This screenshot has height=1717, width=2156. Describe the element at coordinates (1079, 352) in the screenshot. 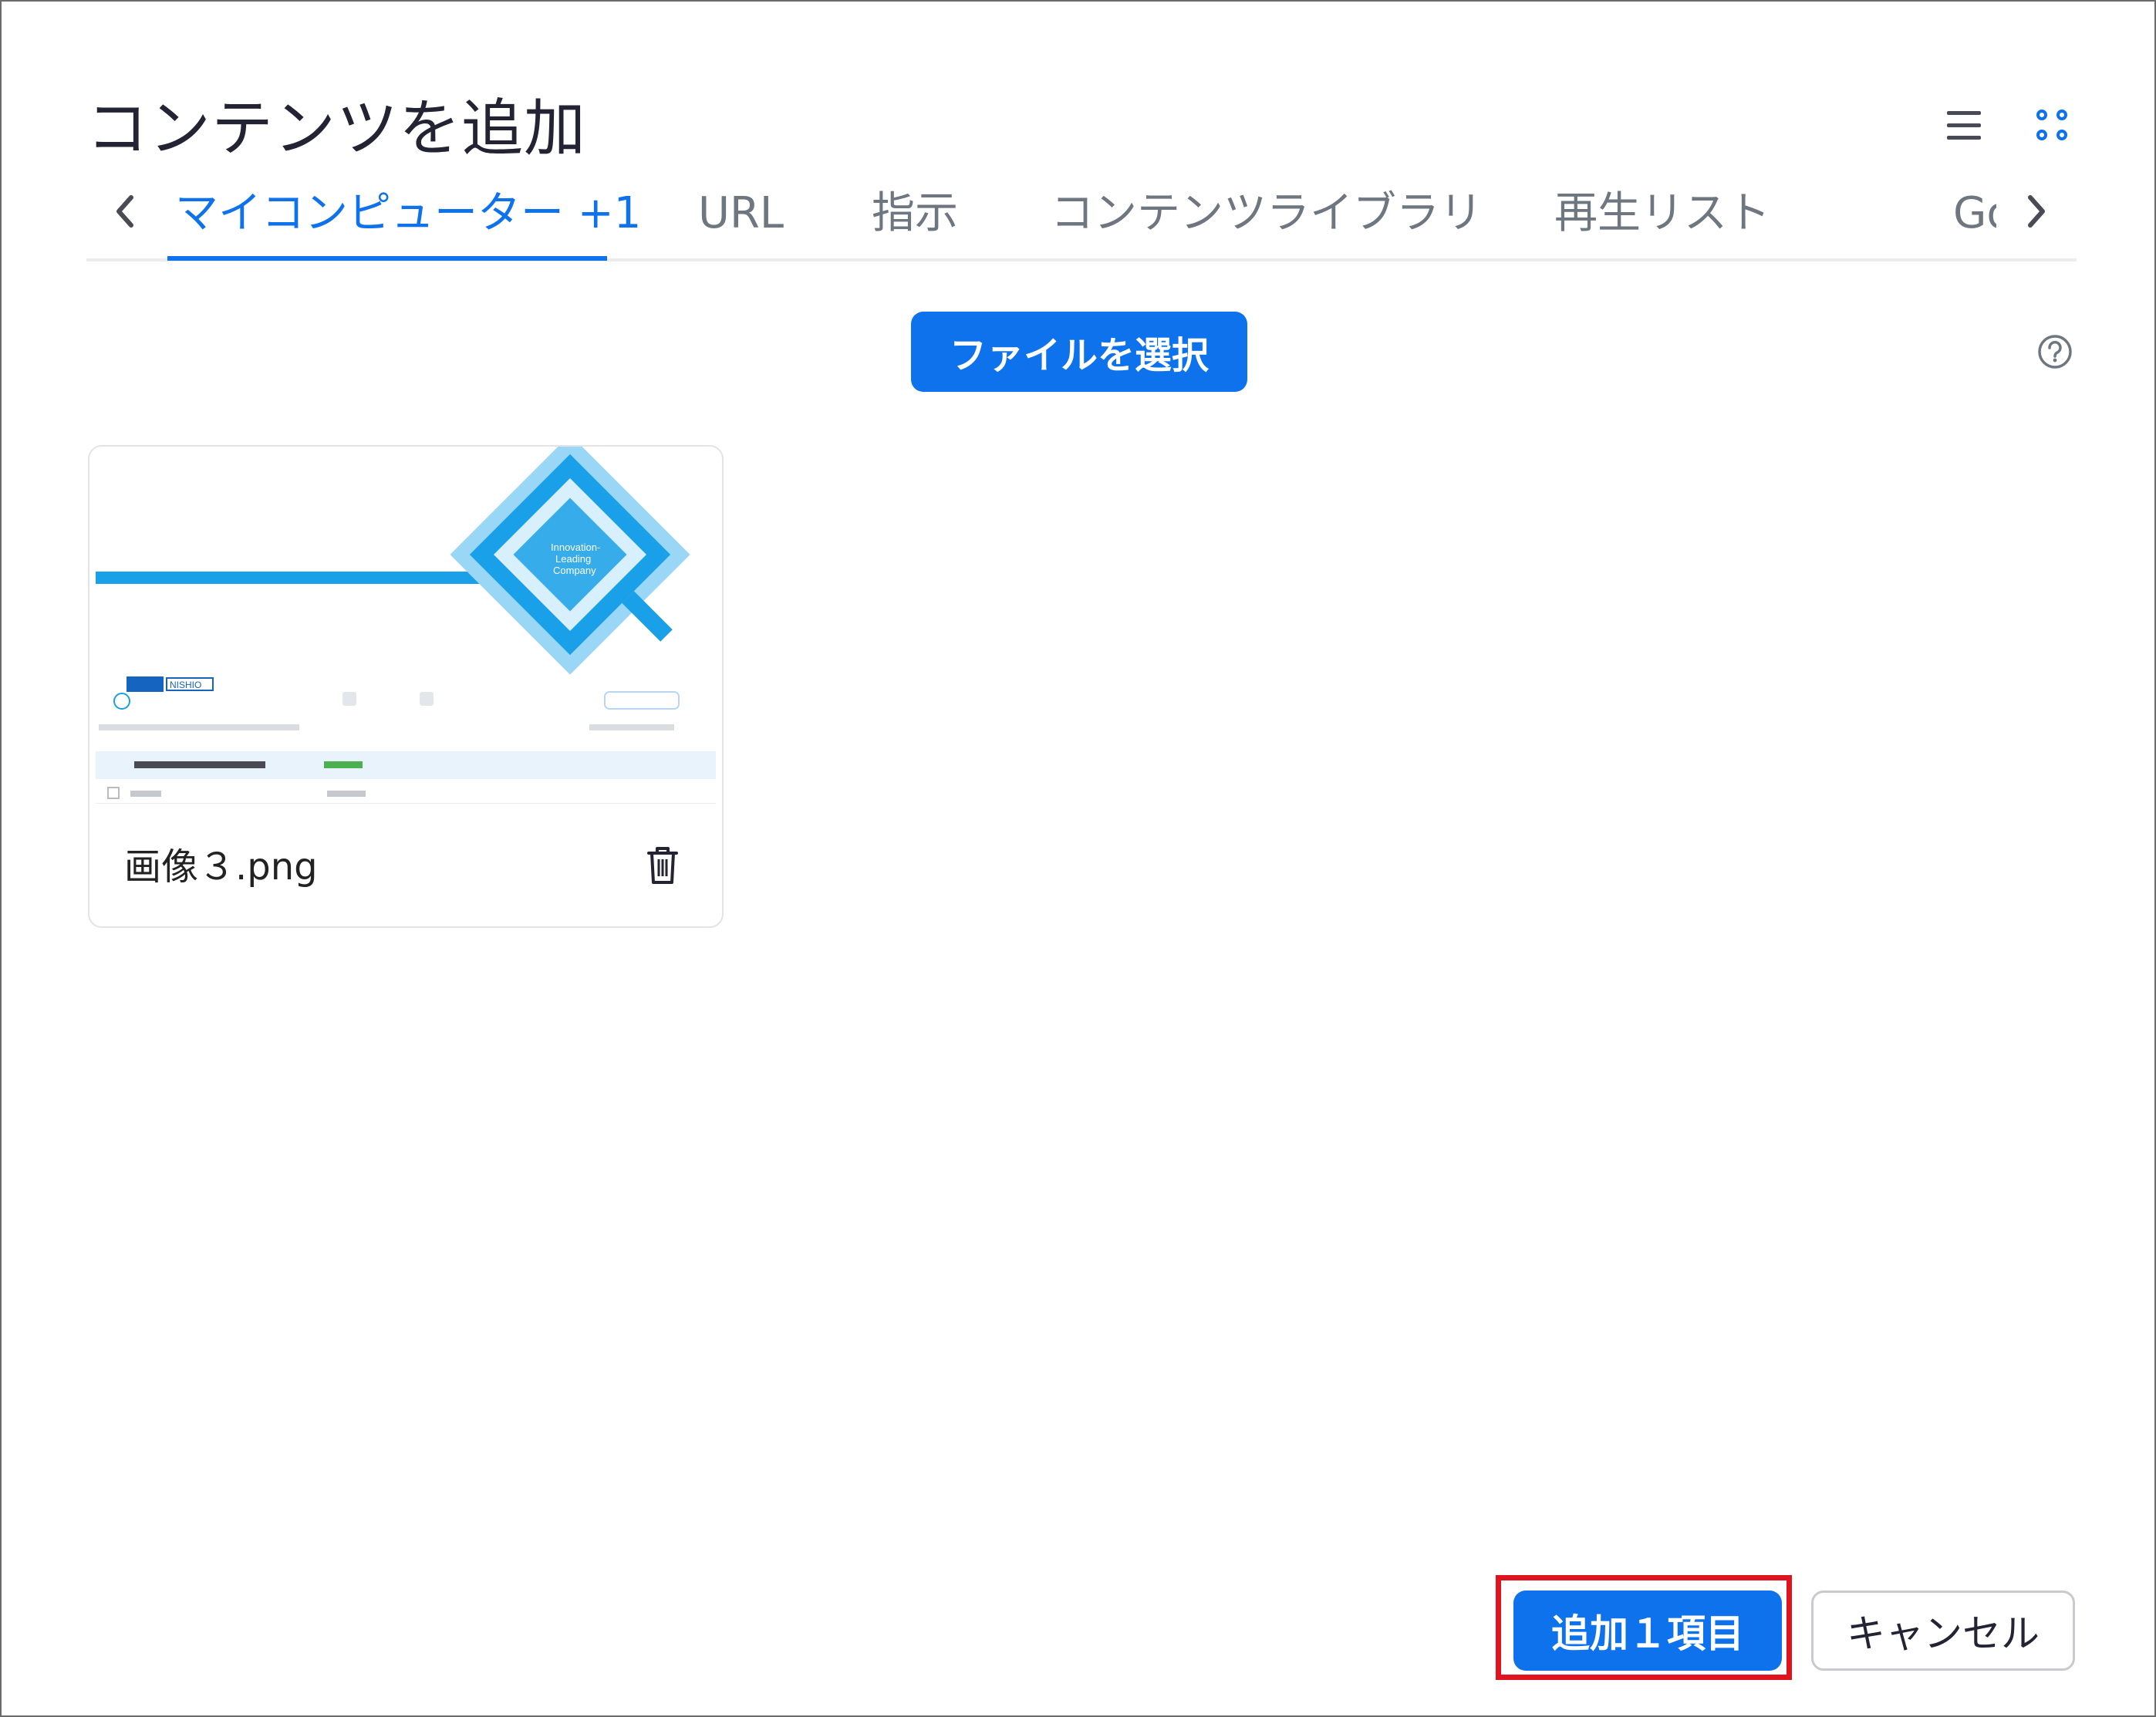

I see `select-file-button: ファイルを選択` at that location.